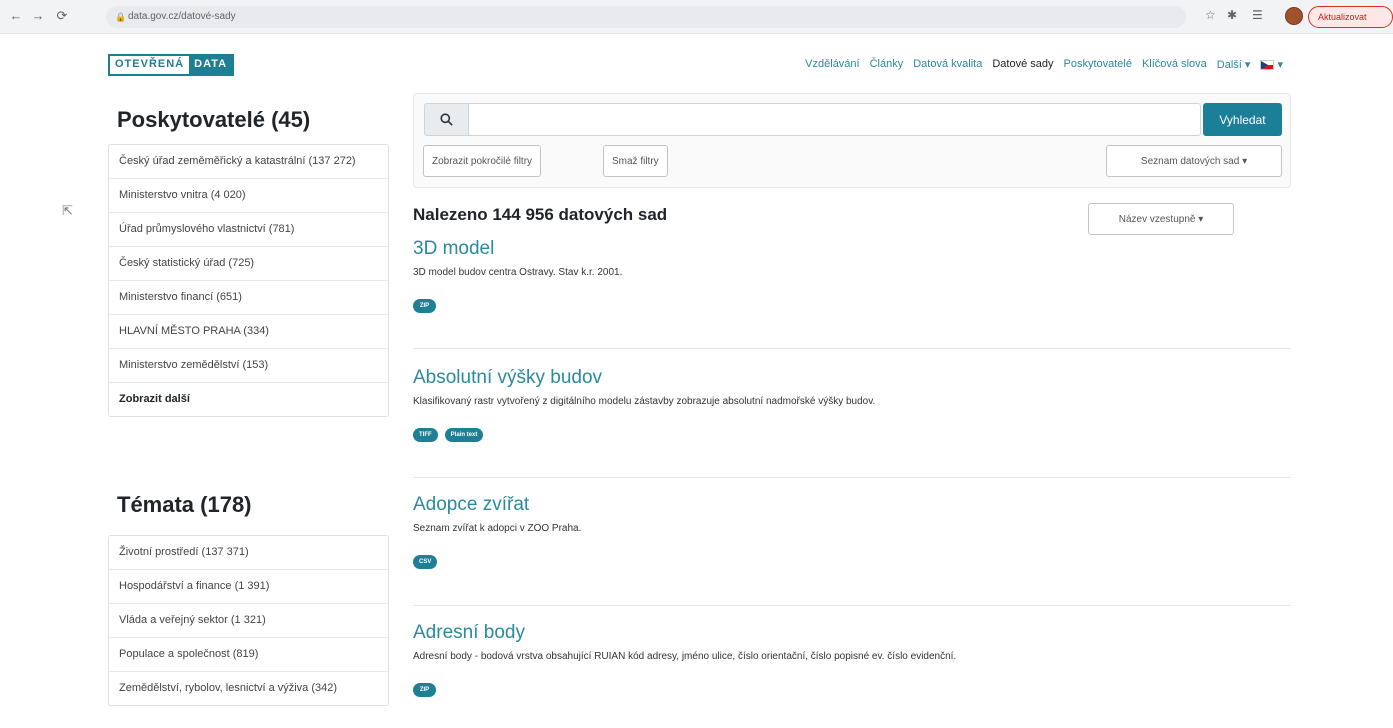 The height and width of the screenshot is (728, 1393). Describe the element at coordinates (425, 562) in the screenshot. I see `format-badge: CSV` at that location.